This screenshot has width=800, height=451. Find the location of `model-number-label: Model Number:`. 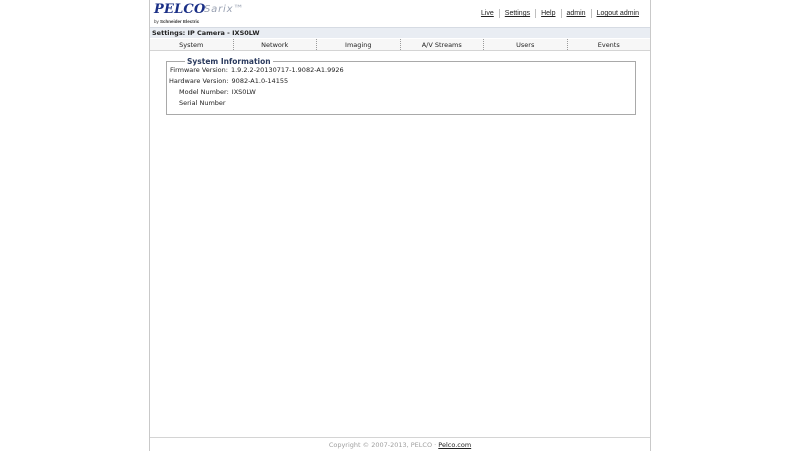

model-number-label: Model Number: is located at coordinates (204, 92).